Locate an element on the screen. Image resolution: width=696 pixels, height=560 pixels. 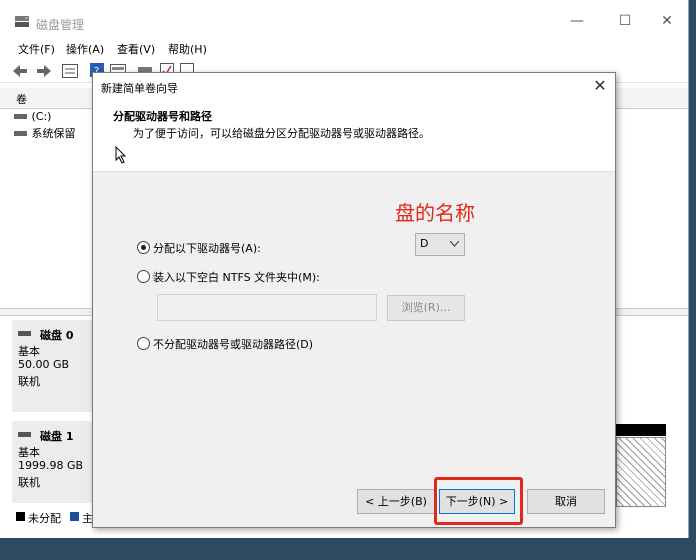
list-view-icon is located at coordinates (70, 71).